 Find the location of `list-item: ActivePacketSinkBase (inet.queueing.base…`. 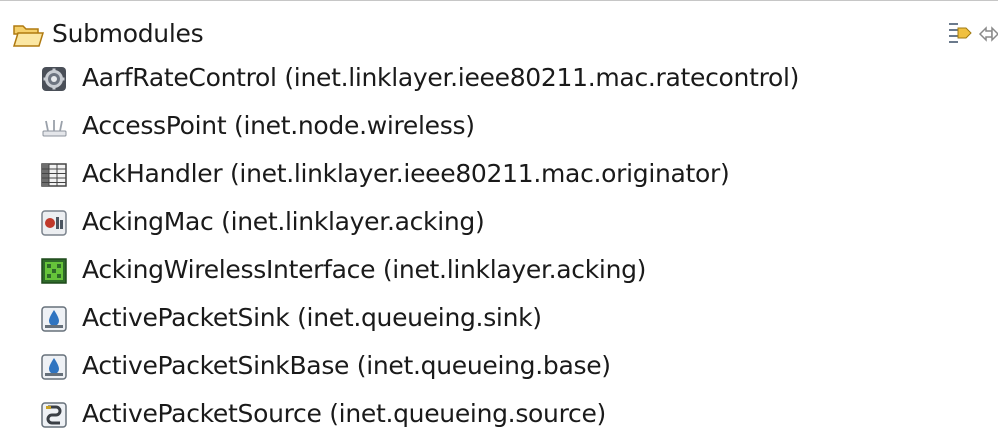

list-item: ActivePacketSinkBase (inet.queueing.base… is located at coordinates (499, 367).